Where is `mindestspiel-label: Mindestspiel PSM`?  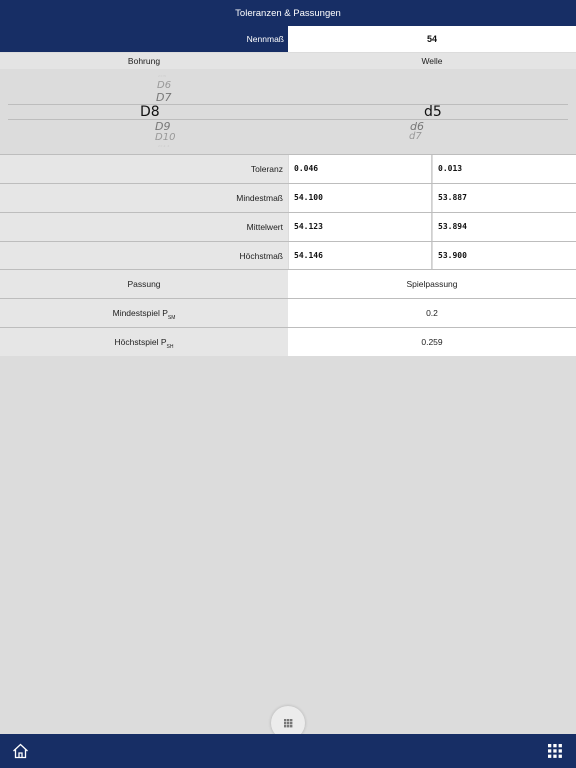
mindestspiel-label: Mindestspiel PSM is located at coordinates (144, 313).